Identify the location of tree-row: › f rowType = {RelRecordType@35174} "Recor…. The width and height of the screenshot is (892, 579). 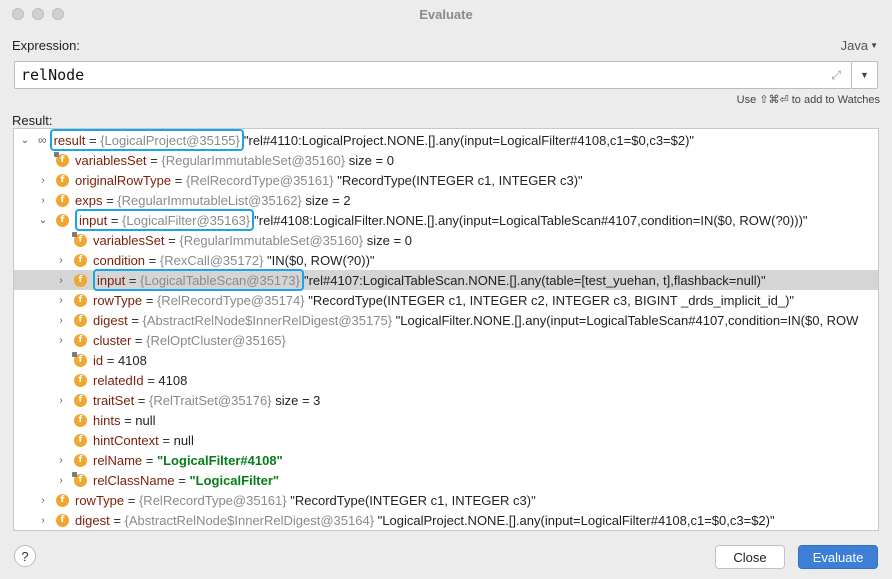
(446, 300).